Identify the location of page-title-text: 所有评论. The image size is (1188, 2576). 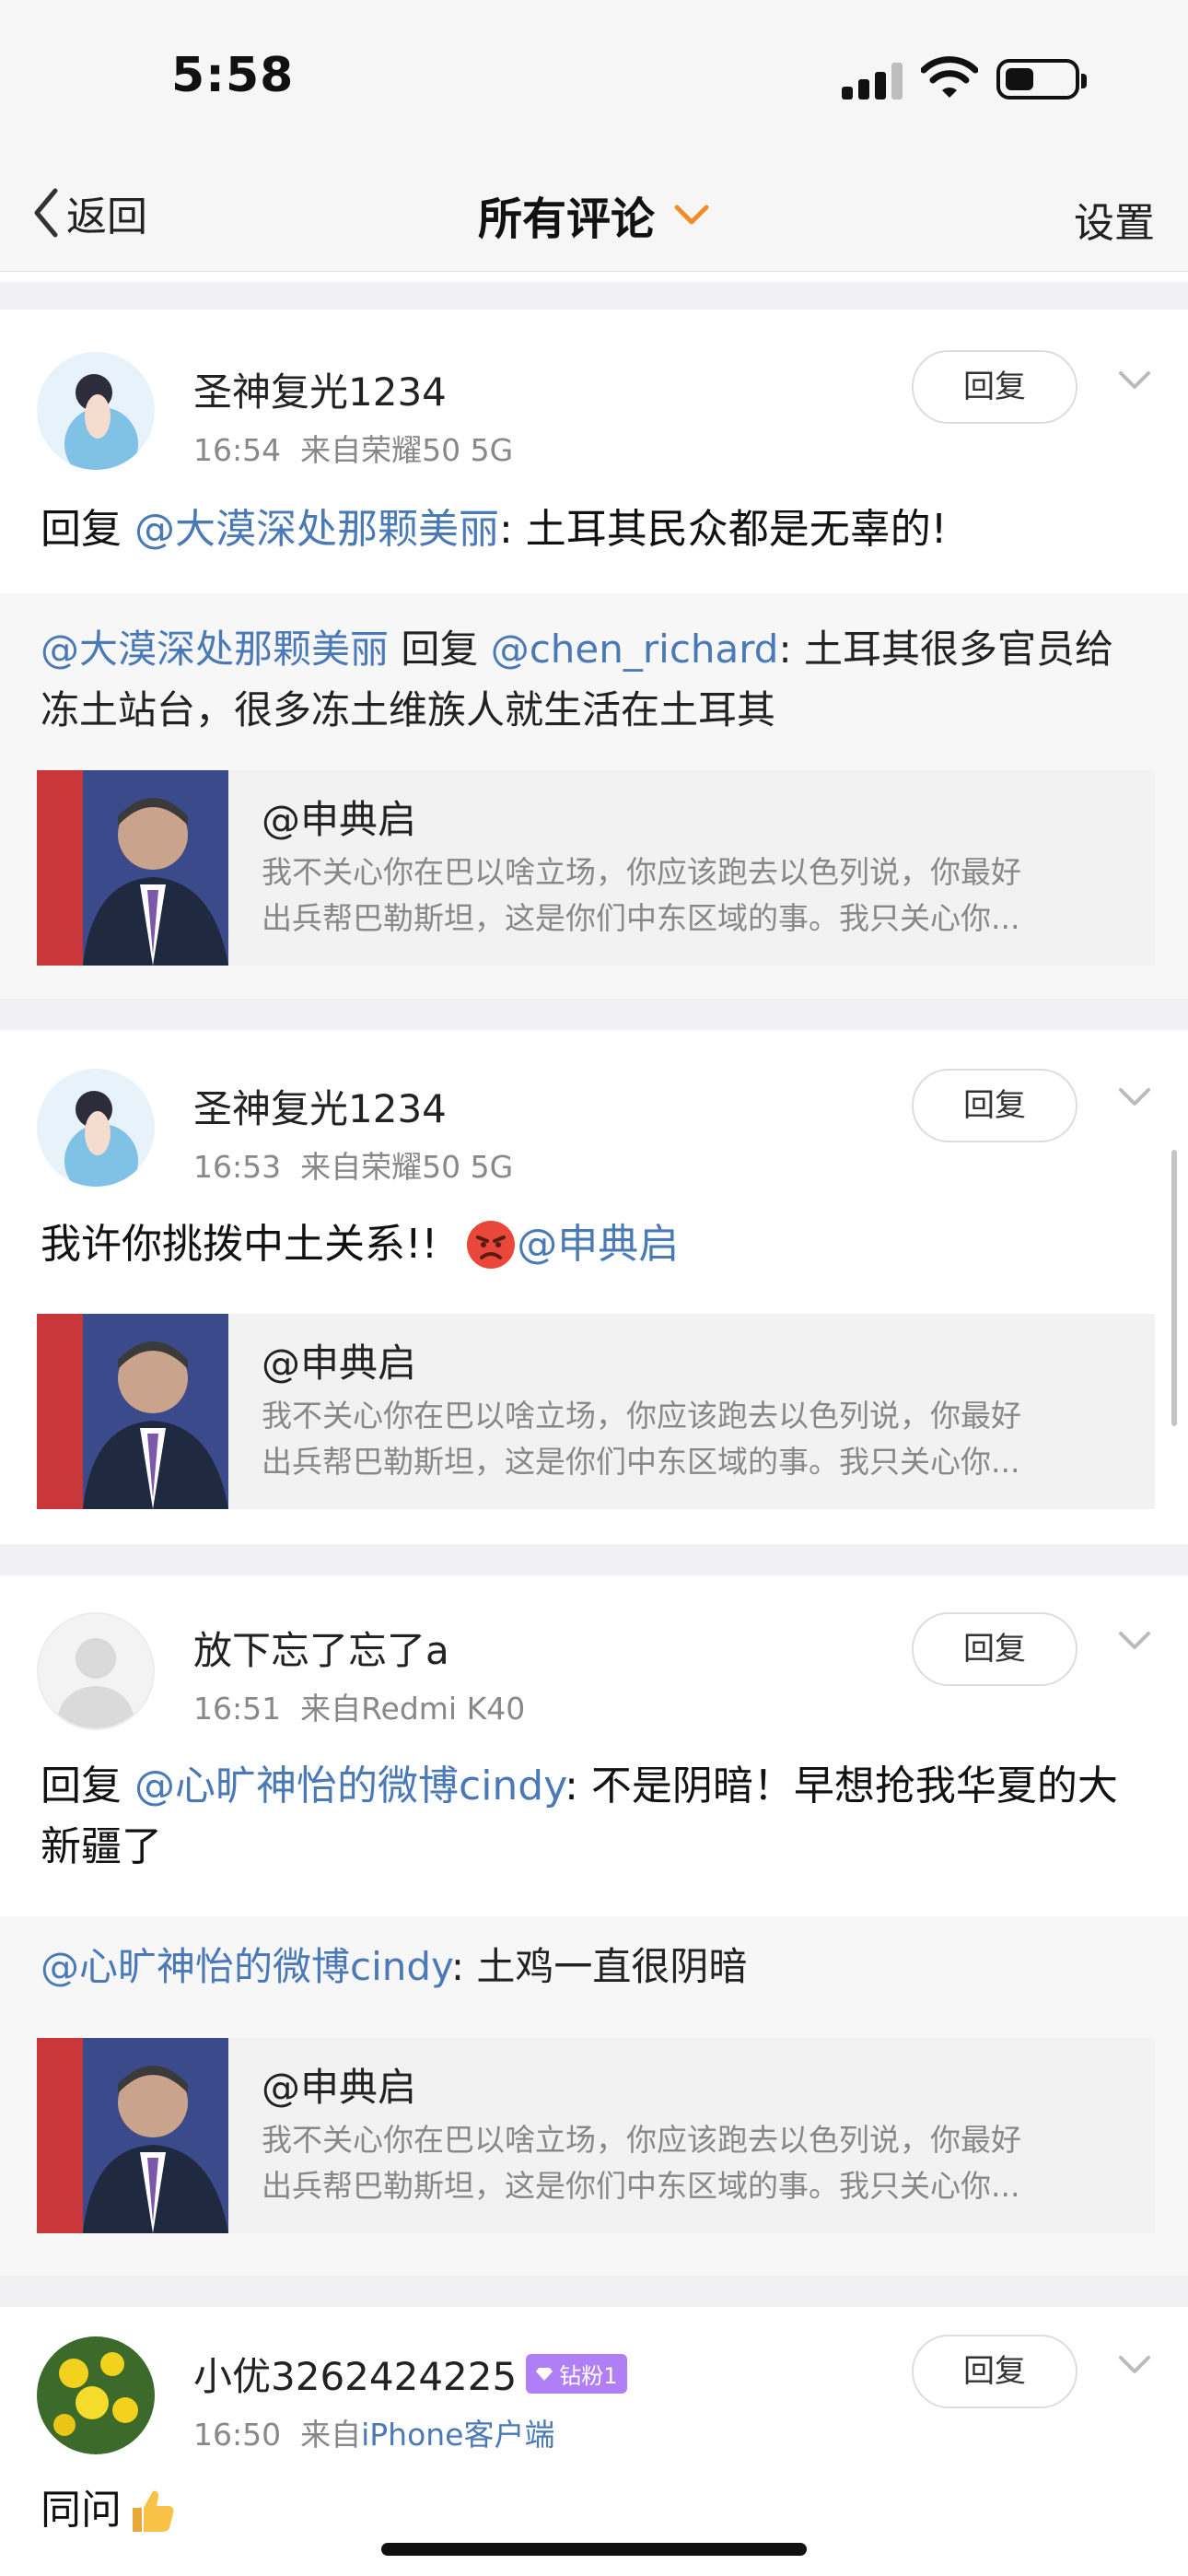
(566, 219).